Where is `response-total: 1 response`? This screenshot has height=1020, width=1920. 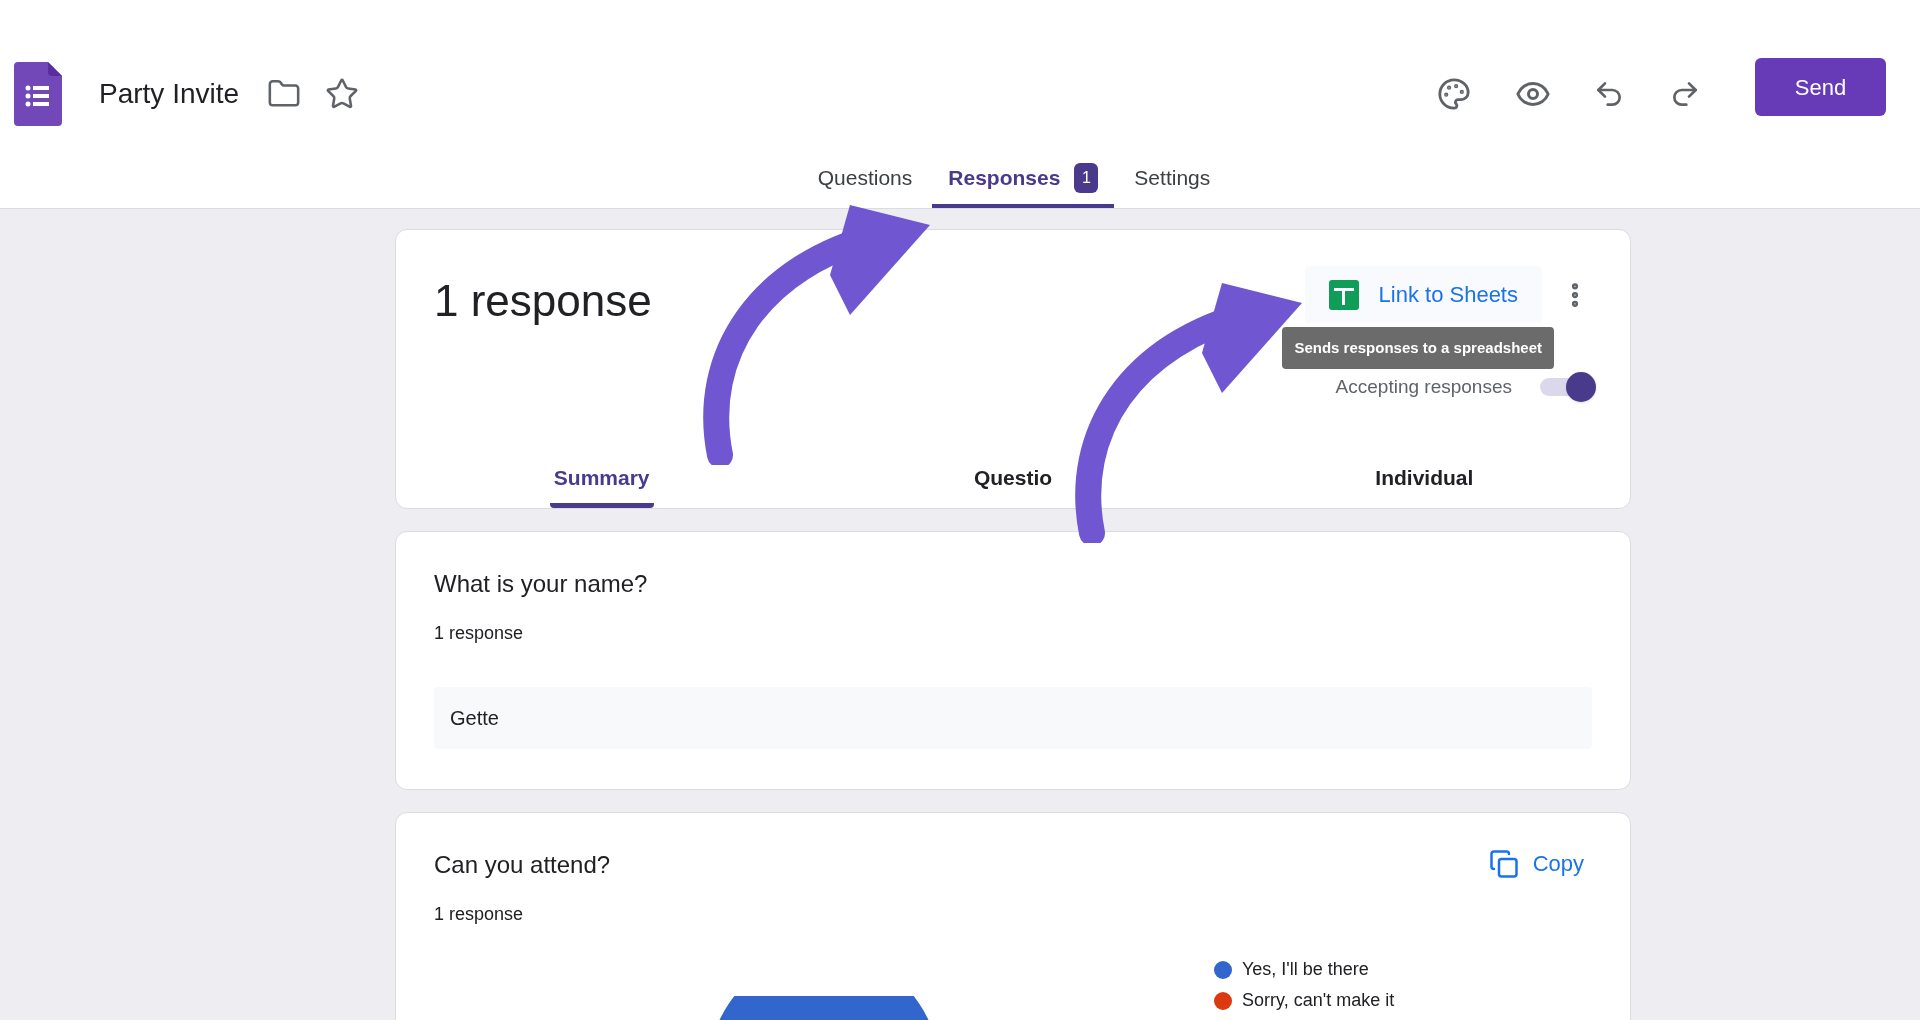
response-total: 1 response is located at coordinates (543, 301).